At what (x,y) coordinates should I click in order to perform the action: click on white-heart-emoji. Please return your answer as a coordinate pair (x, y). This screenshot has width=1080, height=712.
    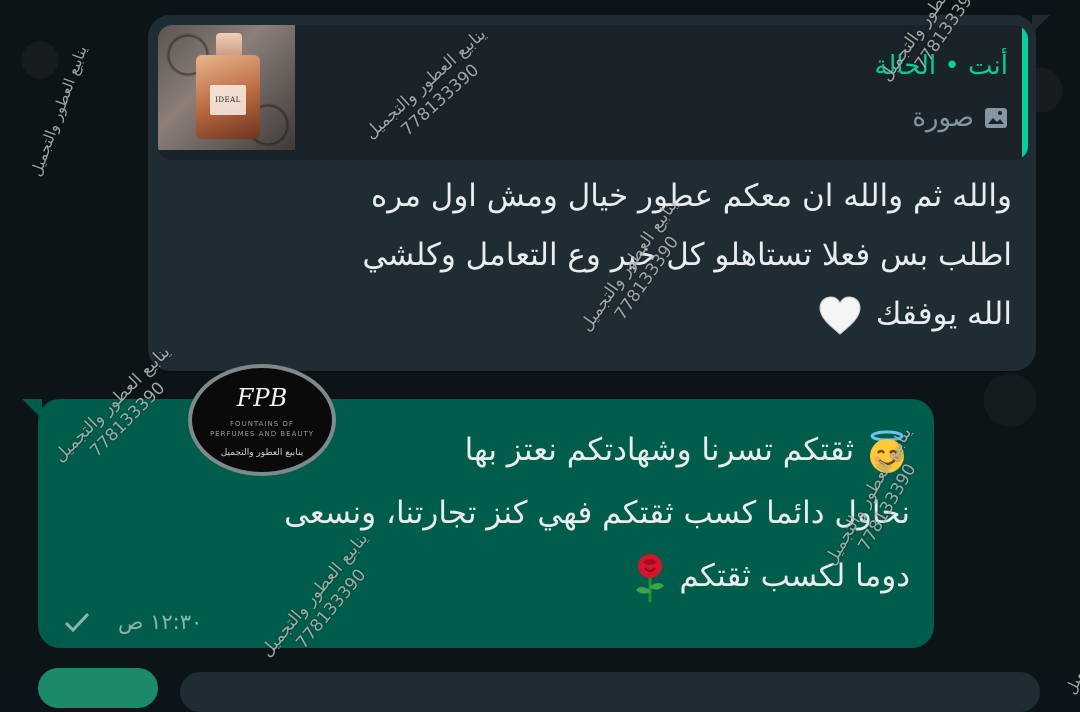
    Looking at the image, I should click on (840, 315).